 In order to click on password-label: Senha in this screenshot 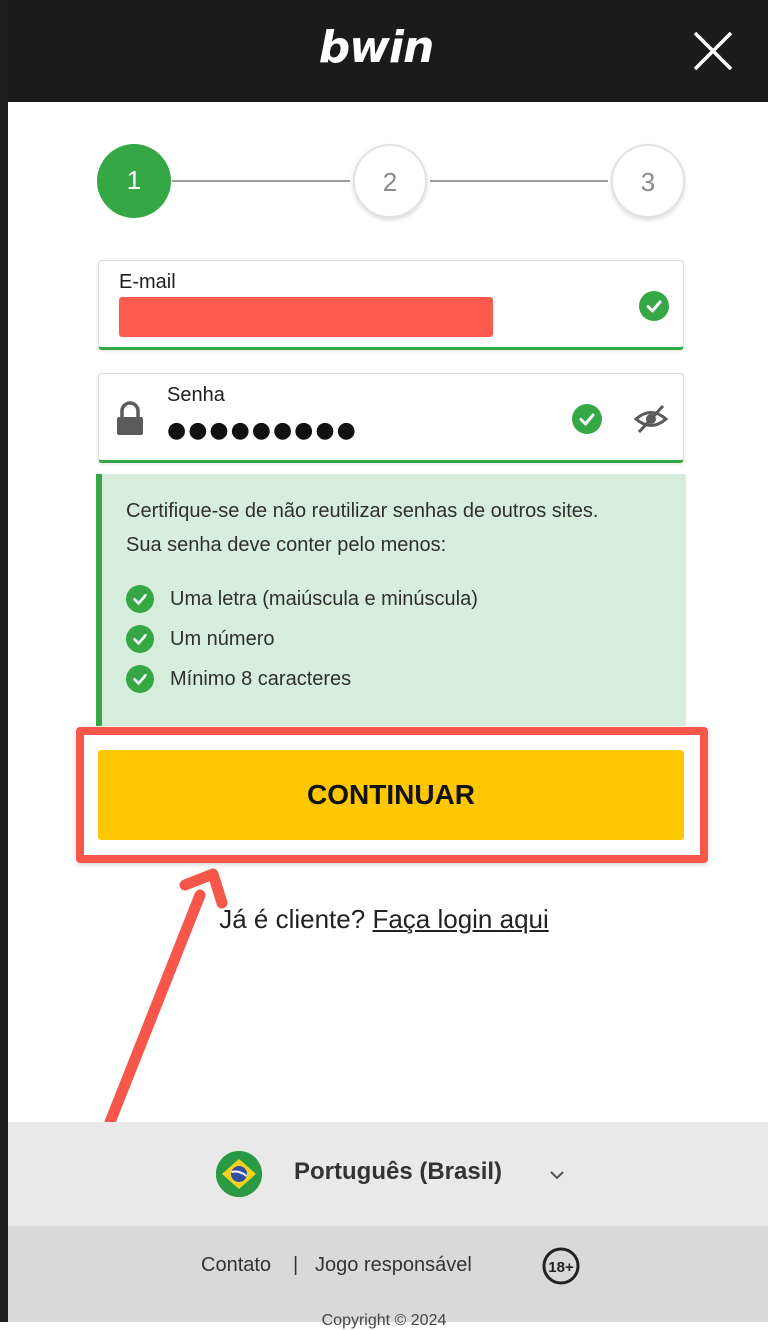, I will do `click(196, 395)`.